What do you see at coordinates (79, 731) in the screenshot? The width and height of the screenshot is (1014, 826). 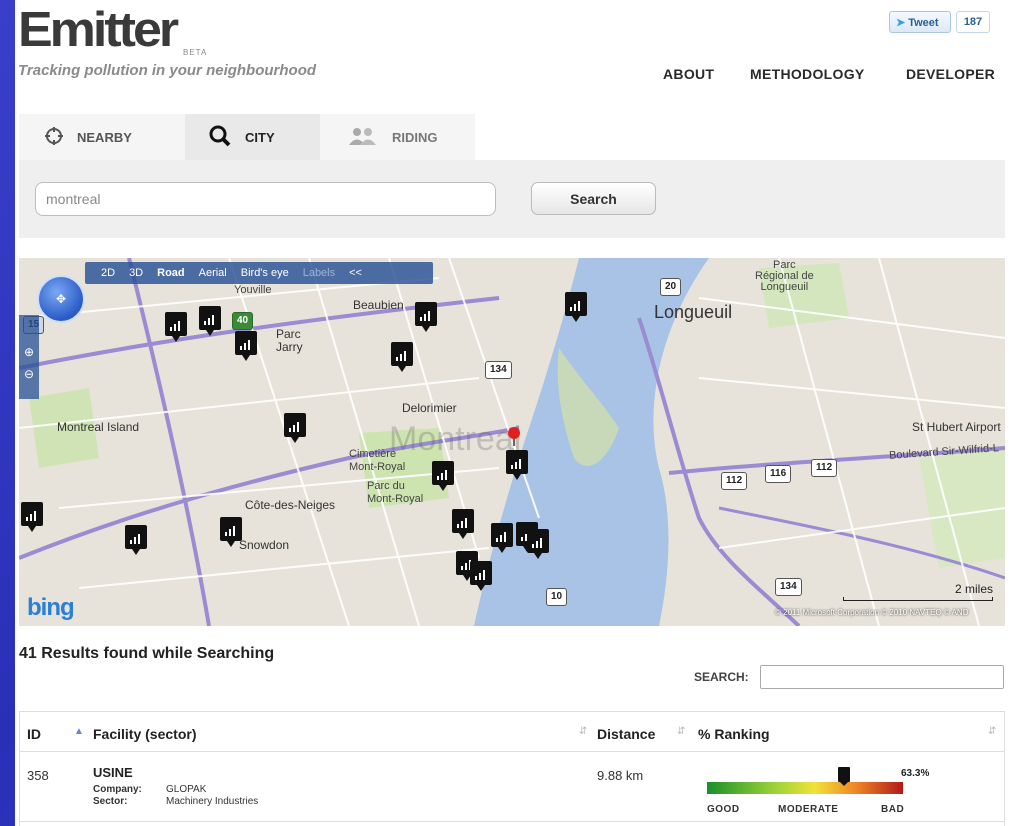 I see `sort-ascending-icon: ▲` at bounding box center [79, 731].